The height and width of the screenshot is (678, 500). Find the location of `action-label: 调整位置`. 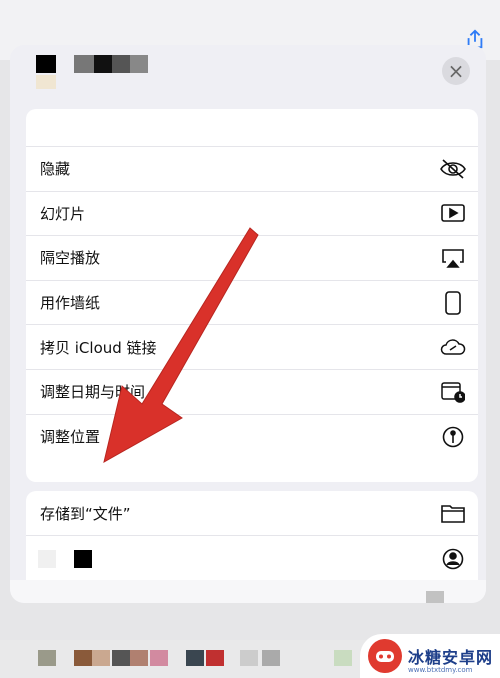

action-label: 调整位置 is located at coordinates (70, 437).